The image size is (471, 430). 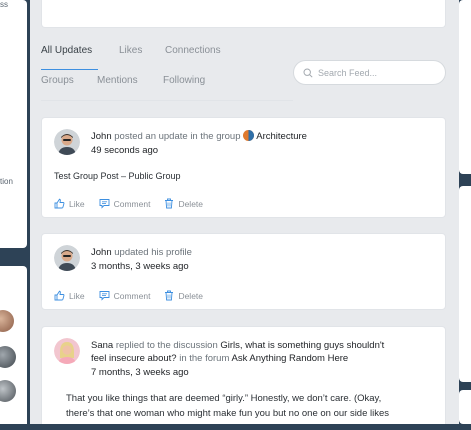 I want to click on activity-timestamp: 3 months, 3 weeks ago, so click(x=140, y=266).